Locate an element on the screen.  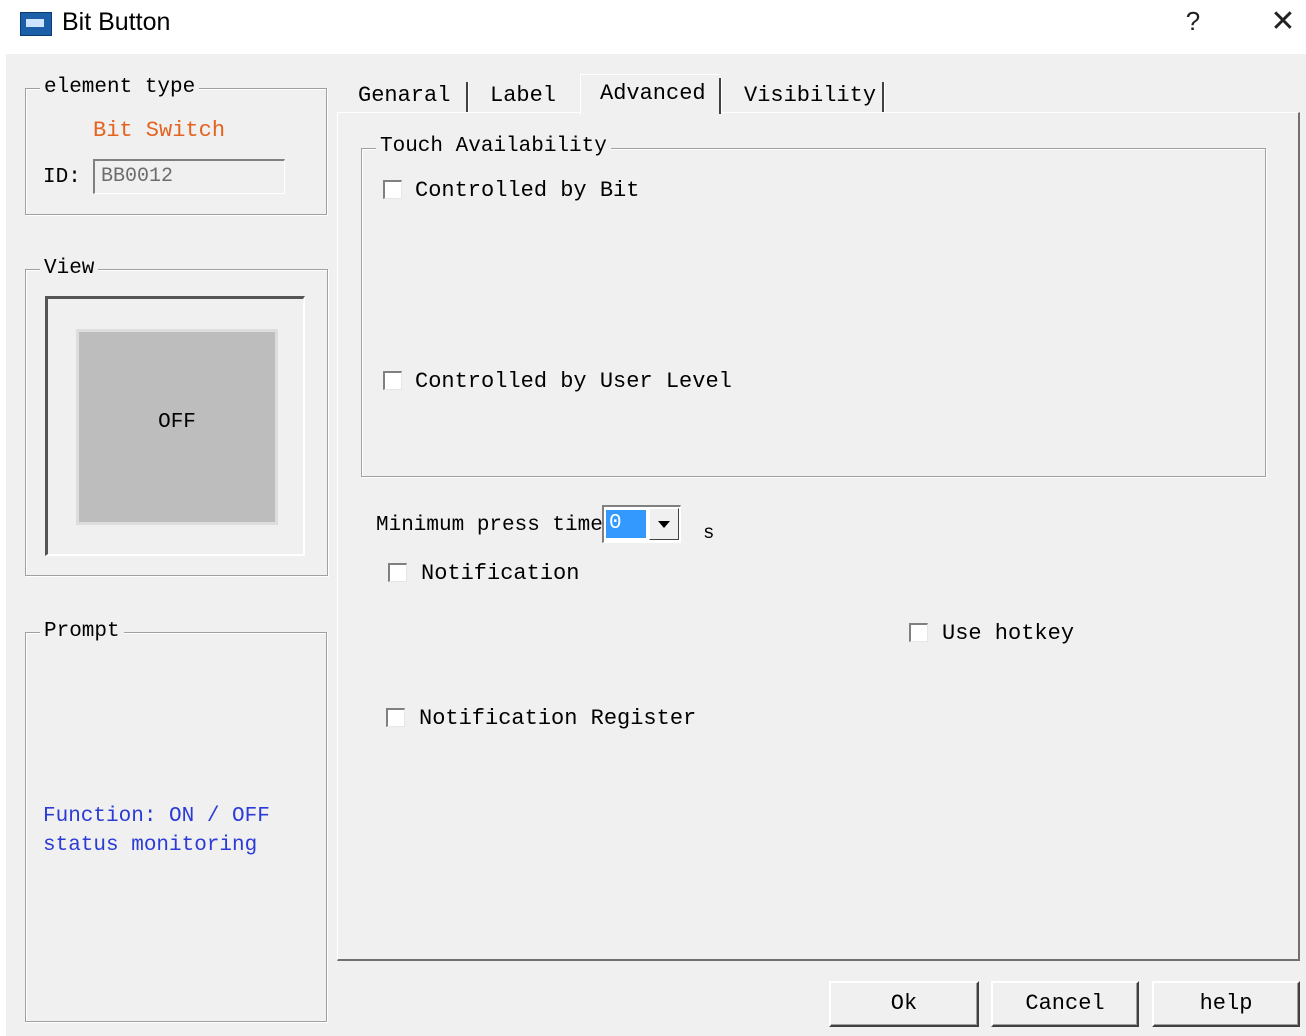
prompt-line-2: status monitoring is located at coordinates (150, 845).